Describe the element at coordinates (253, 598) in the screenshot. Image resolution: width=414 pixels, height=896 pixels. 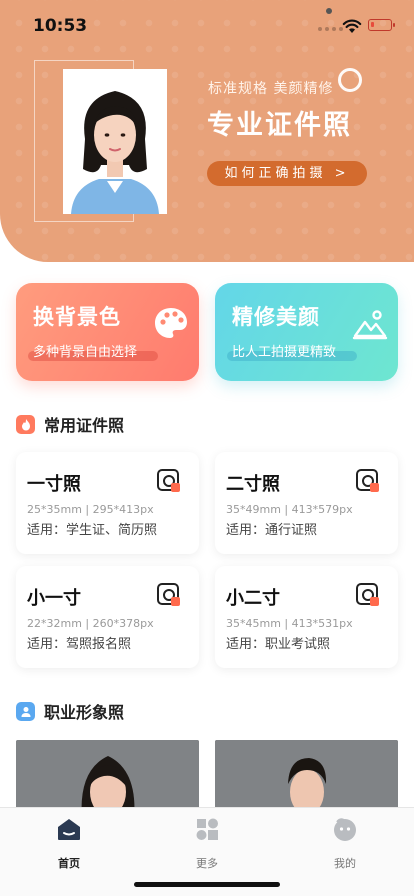
I see `photo-type-name: 小二寸` at that location.